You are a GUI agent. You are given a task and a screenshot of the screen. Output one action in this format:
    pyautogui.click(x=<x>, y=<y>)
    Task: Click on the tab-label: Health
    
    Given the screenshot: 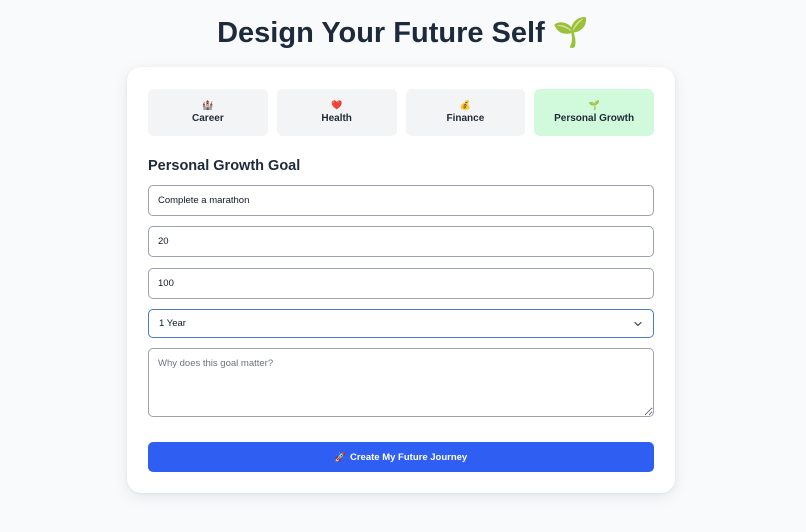 What is the action you would take?
    pyautogui.click(x=336, y=118)
    